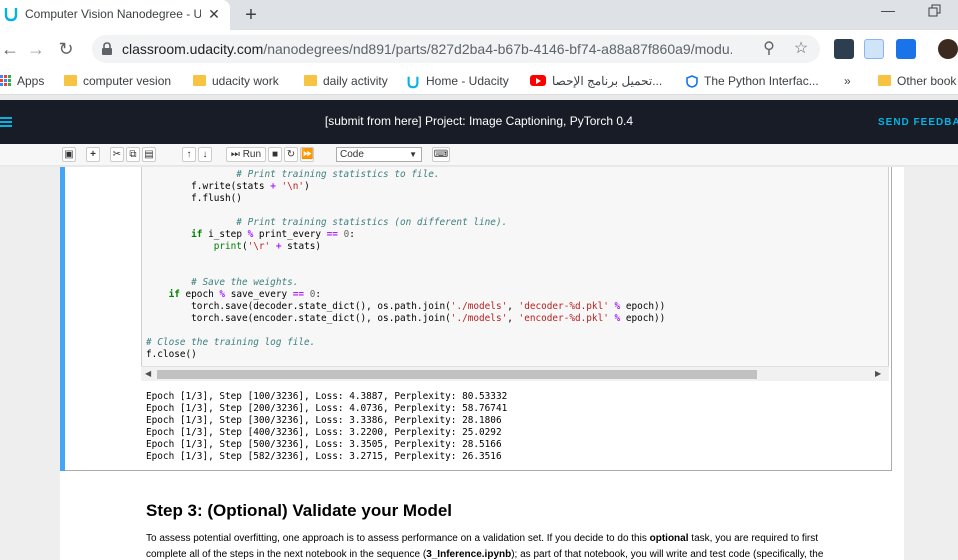  Describe the element at coordinates (888, 12) in the screenshot. I see `minimize-window-icon: —` at that location.